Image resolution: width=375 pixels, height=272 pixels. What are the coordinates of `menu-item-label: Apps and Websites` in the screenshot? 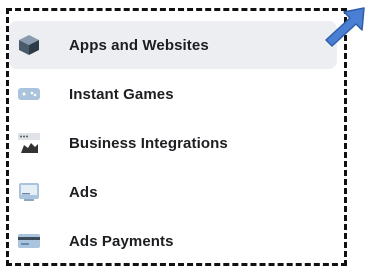 It's located at (139, 45).